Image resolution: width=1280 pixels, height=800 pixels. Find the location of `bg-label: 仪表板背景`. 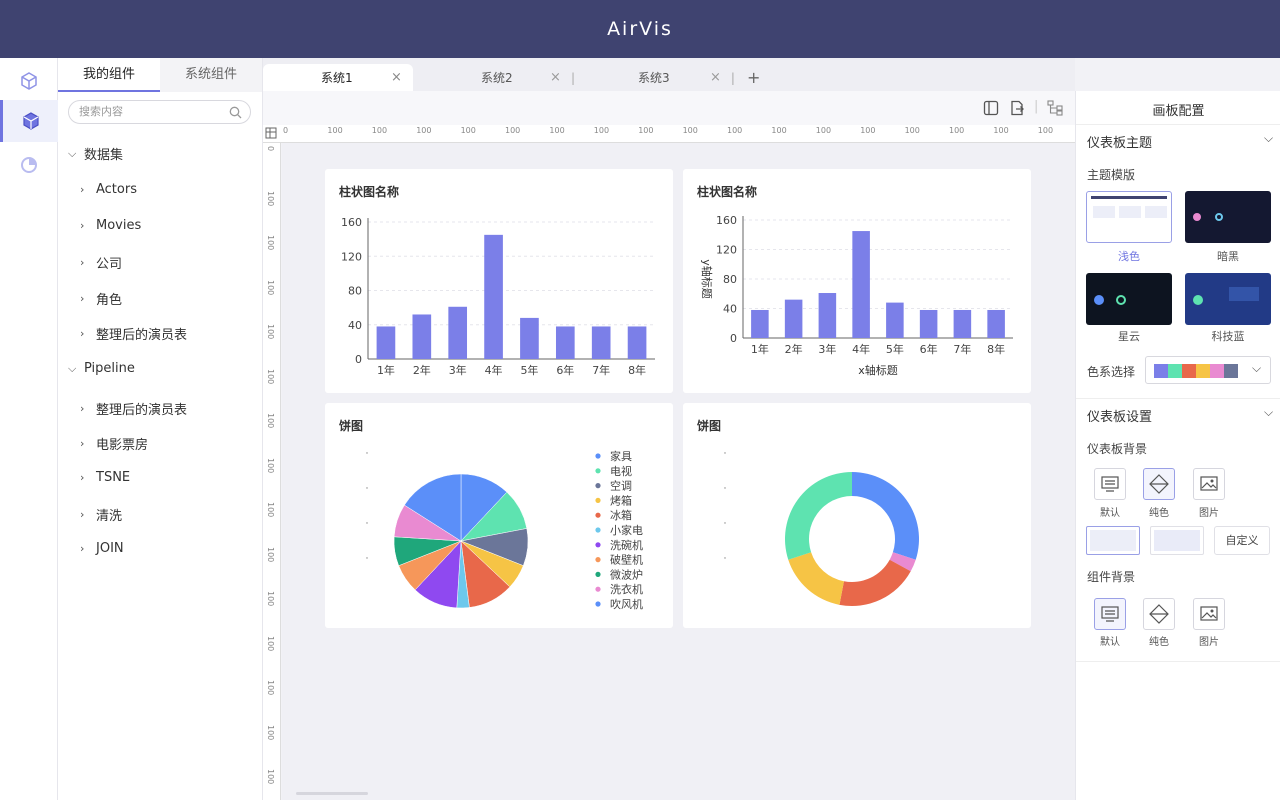

bg-label: 仪表板背景 is located at coordinates (1117, 449).